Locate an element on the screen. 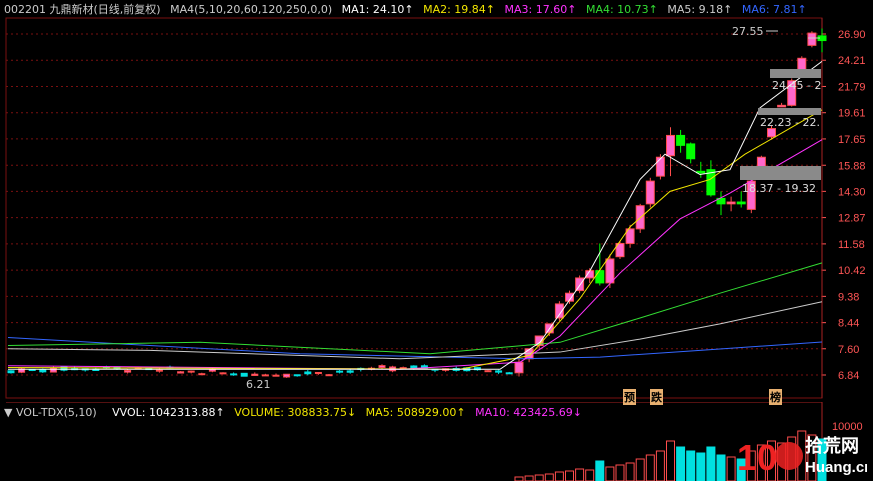  watermark-logo: 10 拾荒网 Huang.cn is located at coordinates (805, 454).